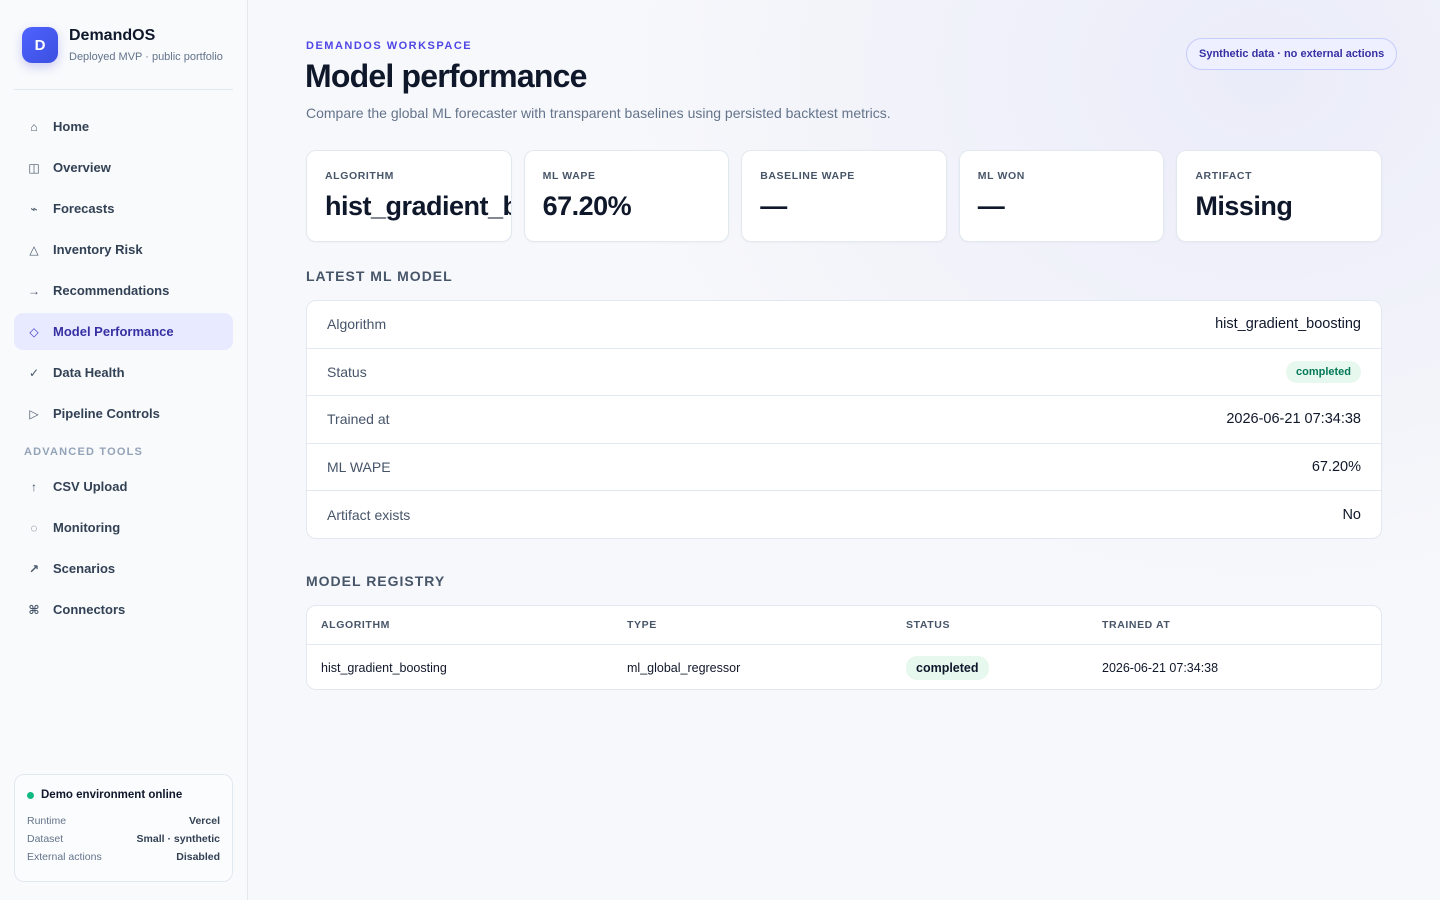 This screenshot has width=1440, height=900. What do you see at coordinates (47, 821) in the screenshot?
I see `env-key: Runtime` at bounding box center [47, 821].